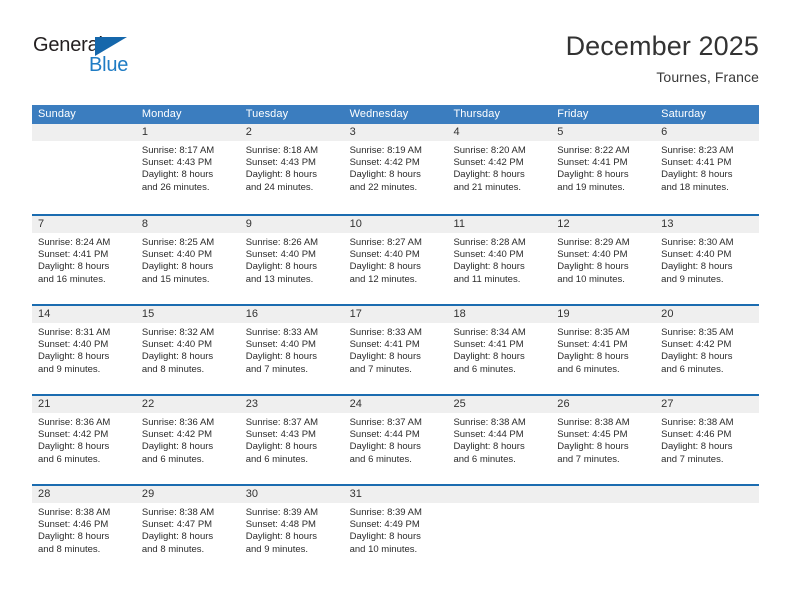 The width and height of the screenshot is (792, 612). Describe the element at coordinates (280, 345) in the screenshot. I see `sunset-text: Sunset: 4:40 PM` at that location.